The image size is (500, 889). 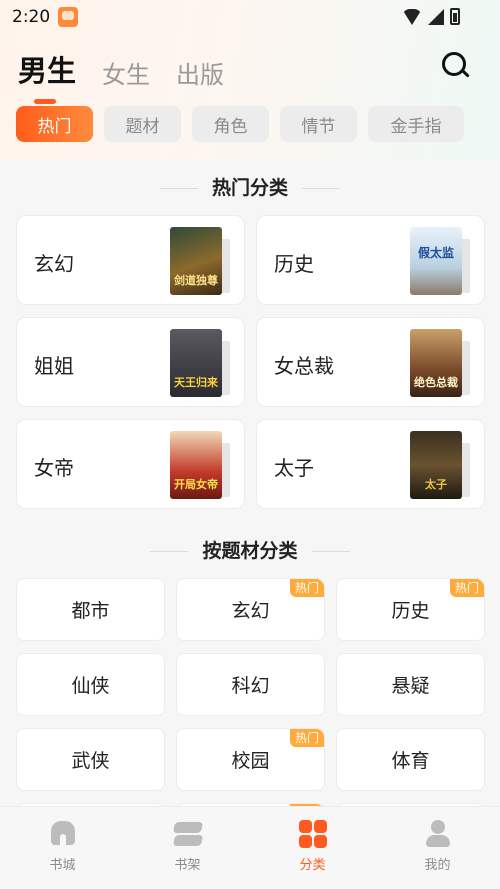 What do you see at coordinates (440, 363) in the screenshot?
I see `book-cover: 绝色总裁` at bounding box center [440, 363].